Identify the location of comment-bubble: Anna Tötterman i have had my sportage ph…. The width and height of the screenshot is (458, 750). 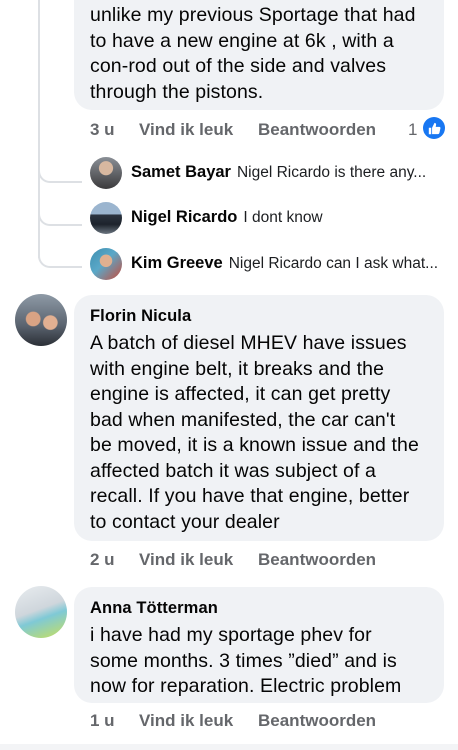
(259, 645).